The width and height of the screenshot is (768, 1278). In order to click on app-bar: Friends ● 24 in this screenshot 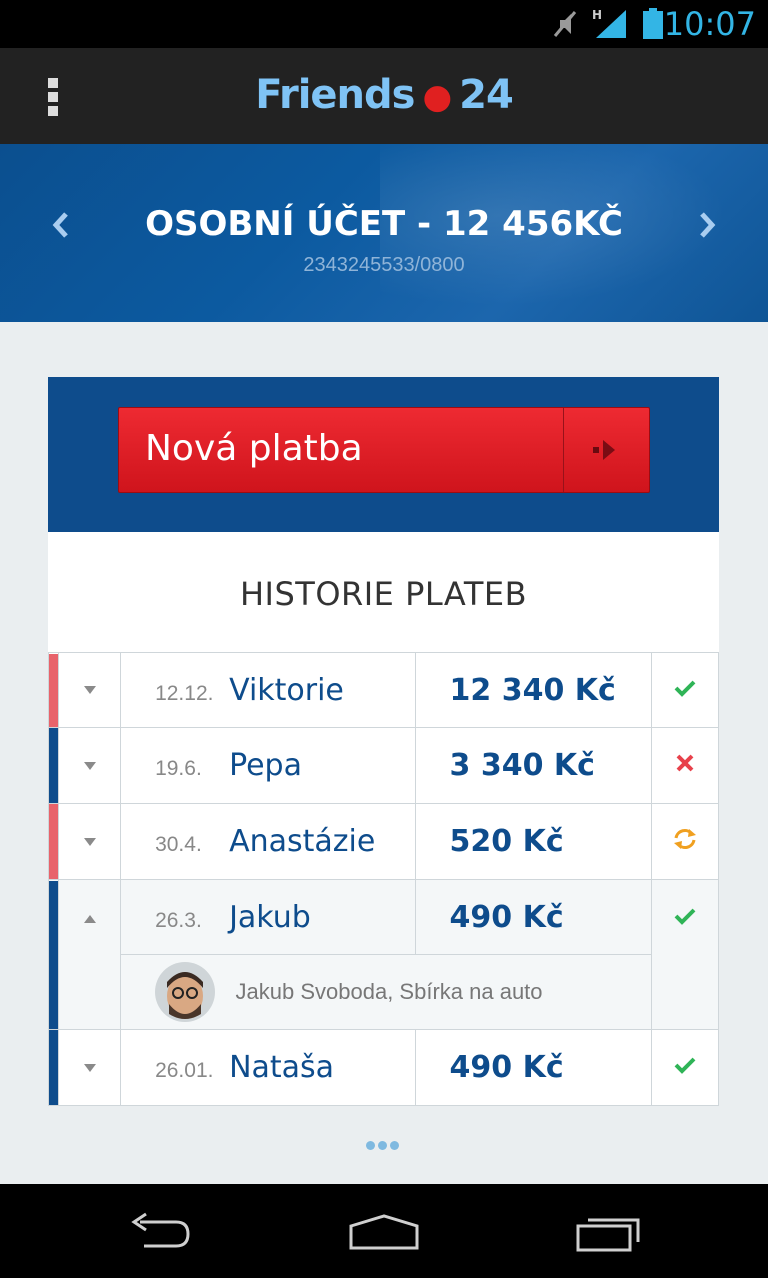, I will do `click(384, 96)`.